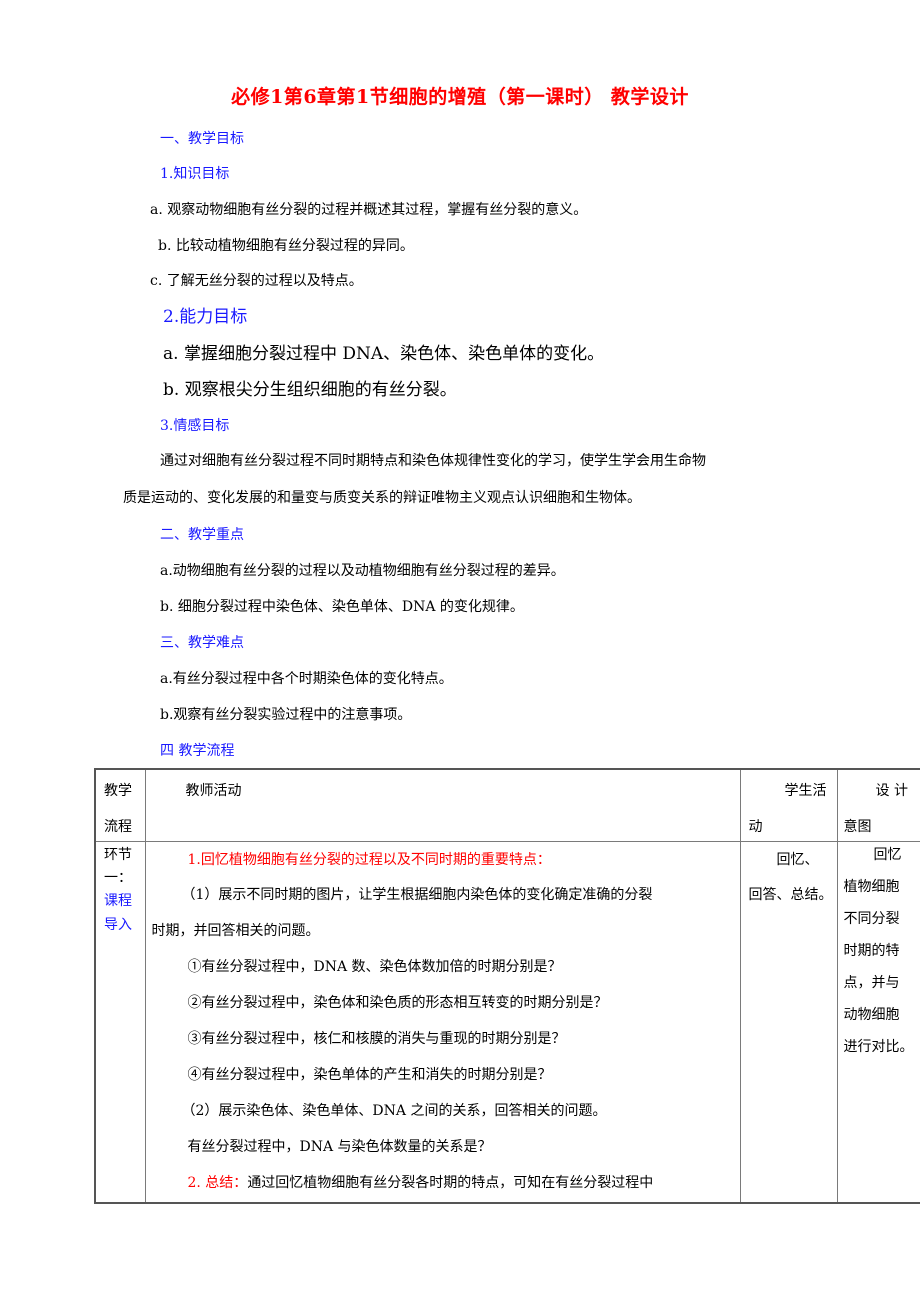  I want to click on subheading-emotion: 3.情感目标, so click(195, 426).